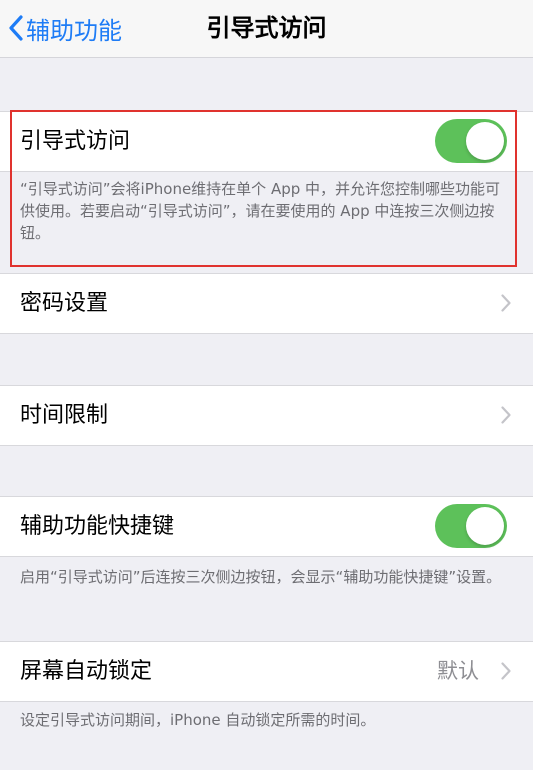  I want to click on auto-lock-row: 屏幕自动锁定 默认, so click(266, 671).